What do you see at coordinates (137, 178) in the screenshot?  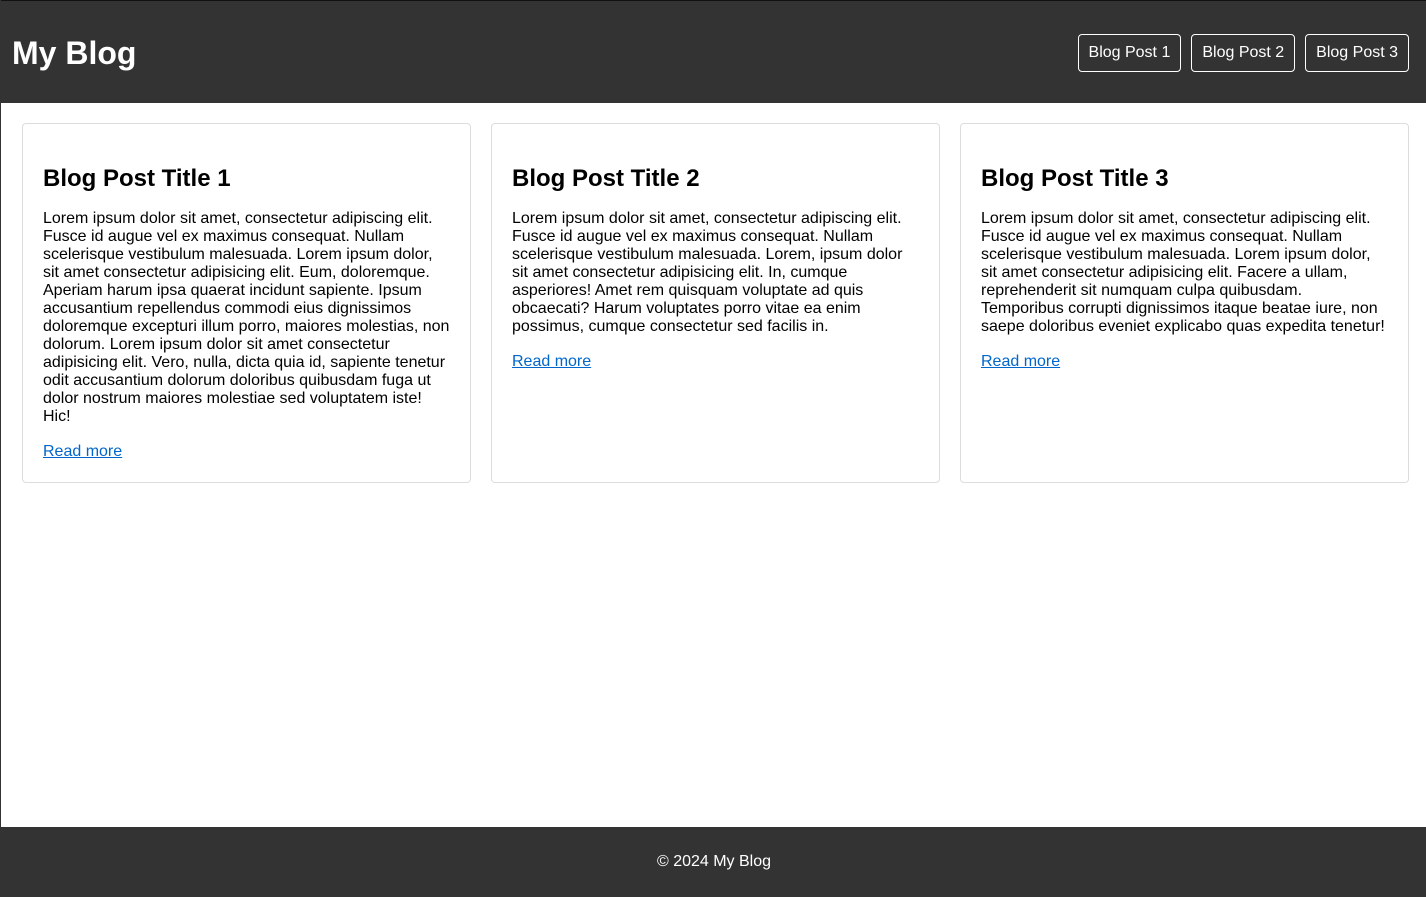 I see `post-title: Blog Post Title 1` at bounding box center [137, 178].